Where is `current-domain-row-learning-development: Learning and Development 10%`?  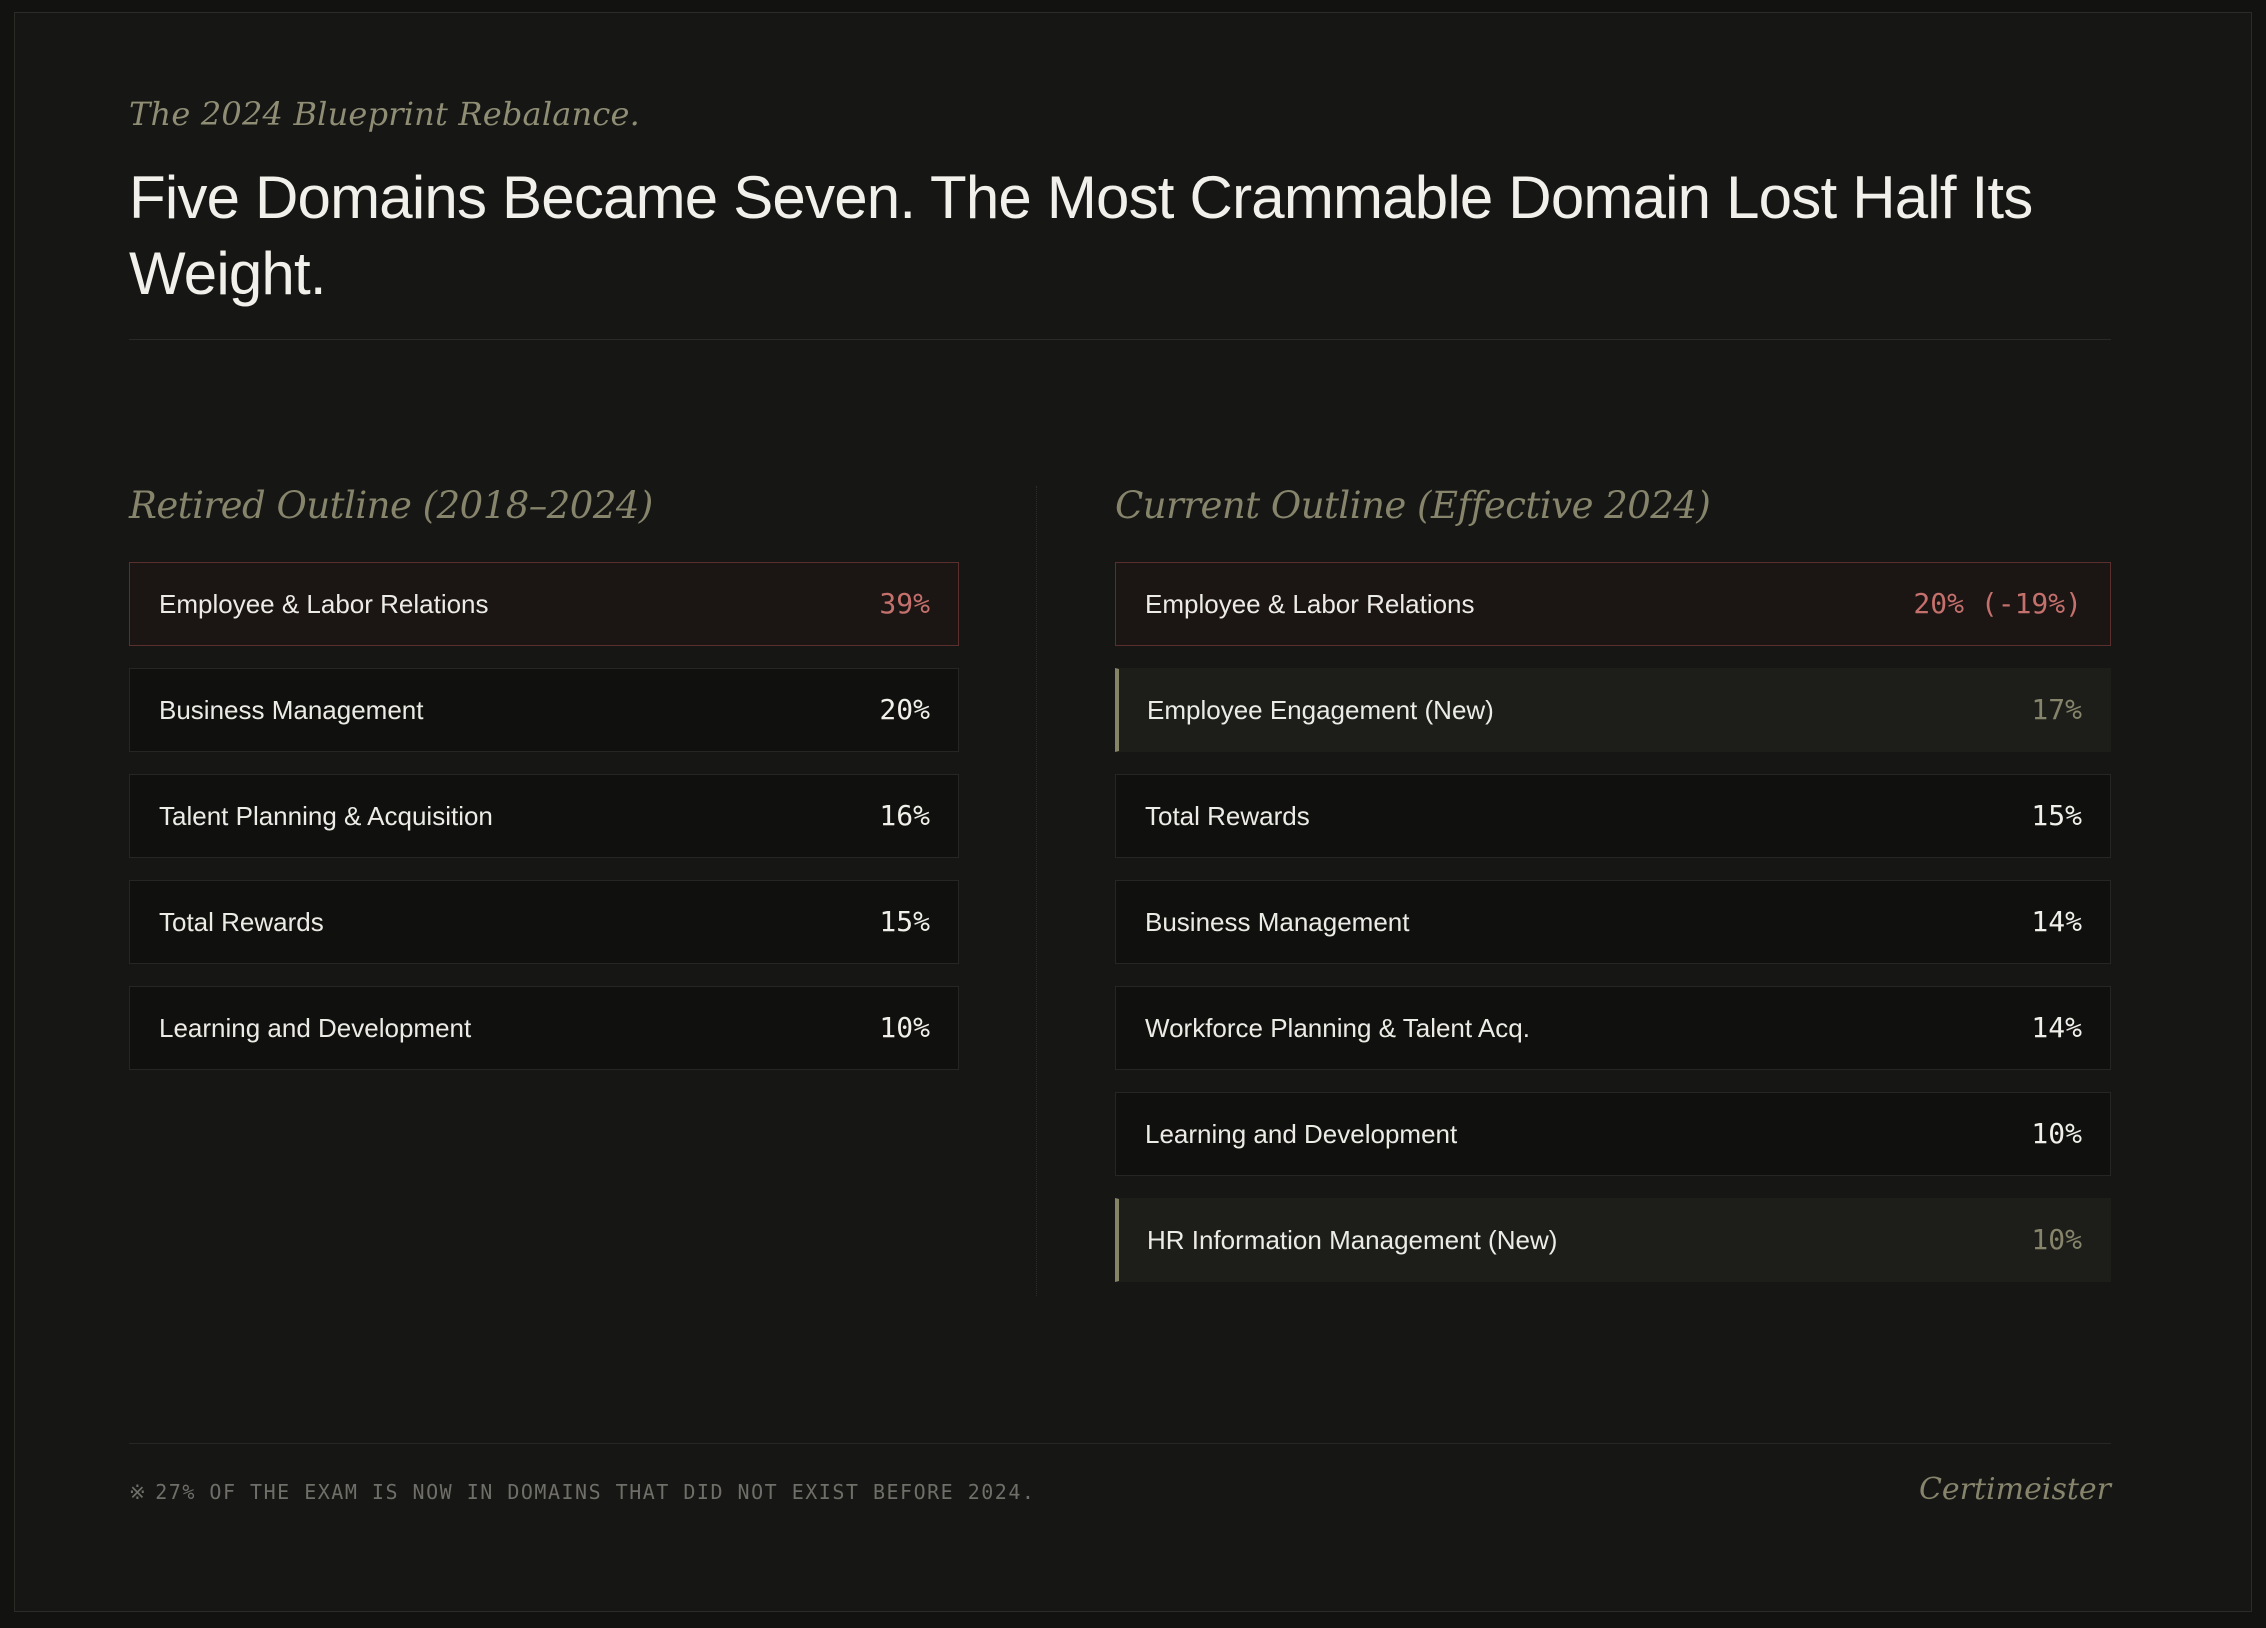 current-domain-row-learning-development: Learning and Development 10% is located at coordinates (1613, 1134).